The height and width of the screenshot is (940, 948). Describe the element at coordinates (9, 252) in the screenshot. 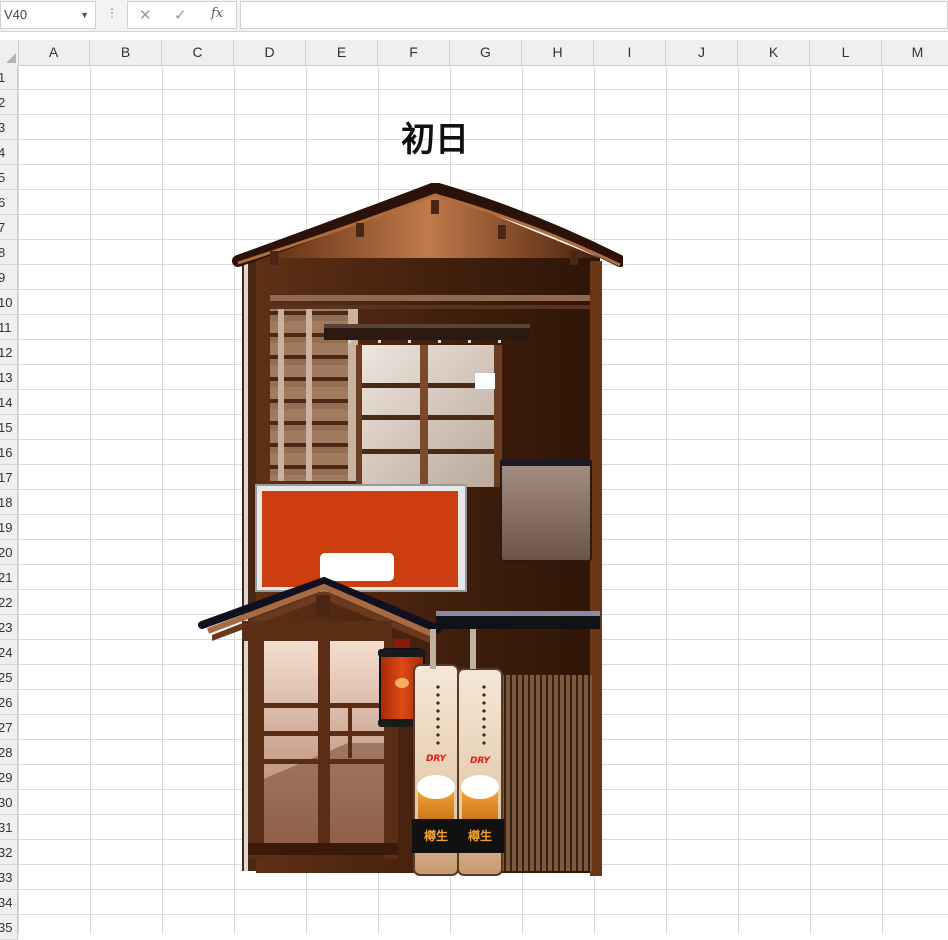

I see `row-header-8: 8` at that location.